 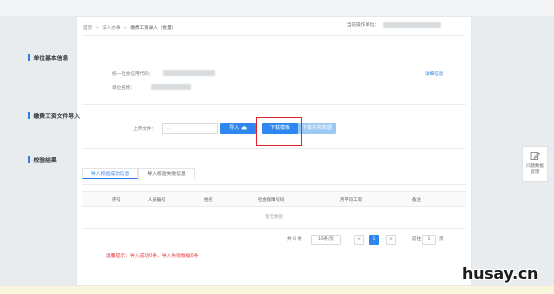 I want to click on pagination-total: 共 0 条, so click(x=295, y=239).